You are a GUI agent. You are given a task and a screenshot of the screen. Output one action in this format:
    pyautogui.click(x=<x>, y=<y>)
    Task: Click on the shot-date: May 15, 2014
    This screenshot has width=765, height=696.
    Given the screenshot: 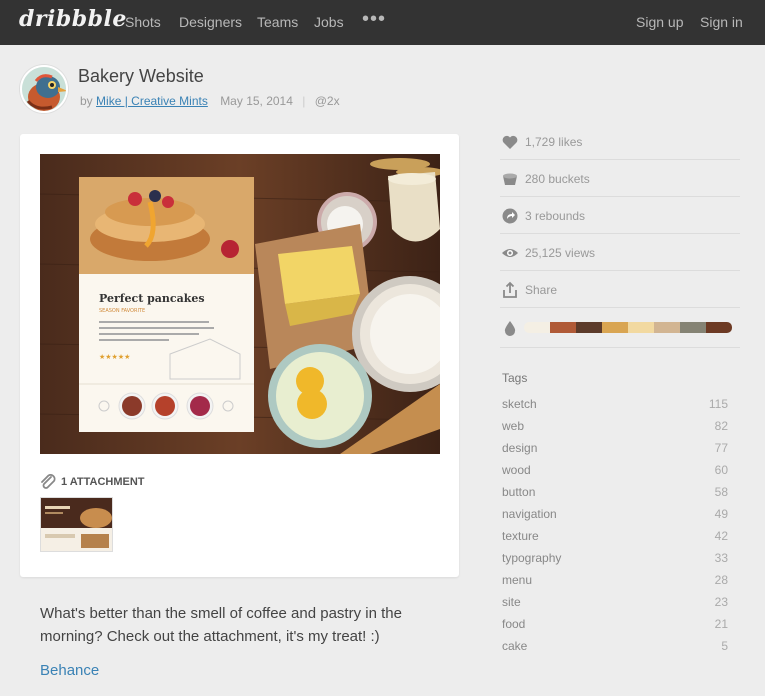 What is the action you would take?
    pyautogui.click(x=256, y=101)
    